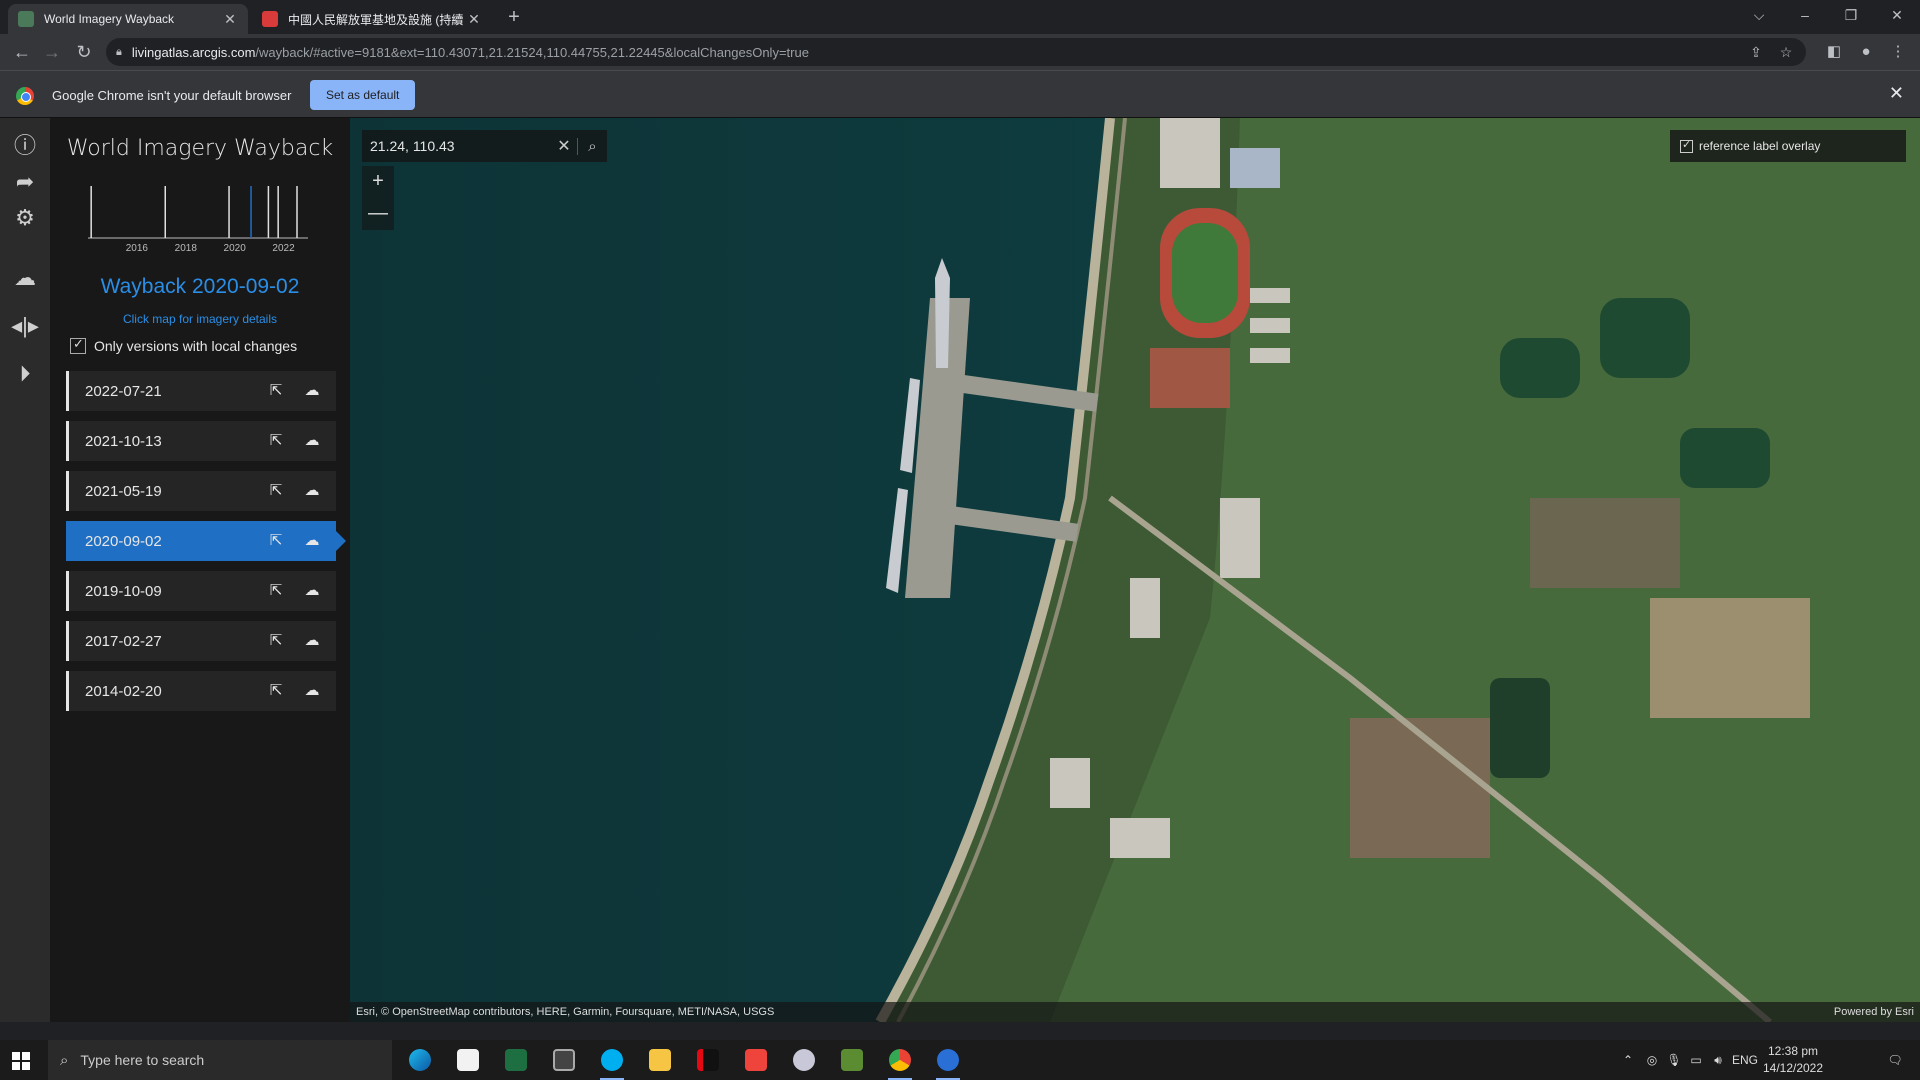 This screenshot has width=1920, height=1080. What do you see at coordinates (1895, 1060) in the screenshot?
I see `notifications-icon: 🗨︎` at bounding box center [1895, 1060].